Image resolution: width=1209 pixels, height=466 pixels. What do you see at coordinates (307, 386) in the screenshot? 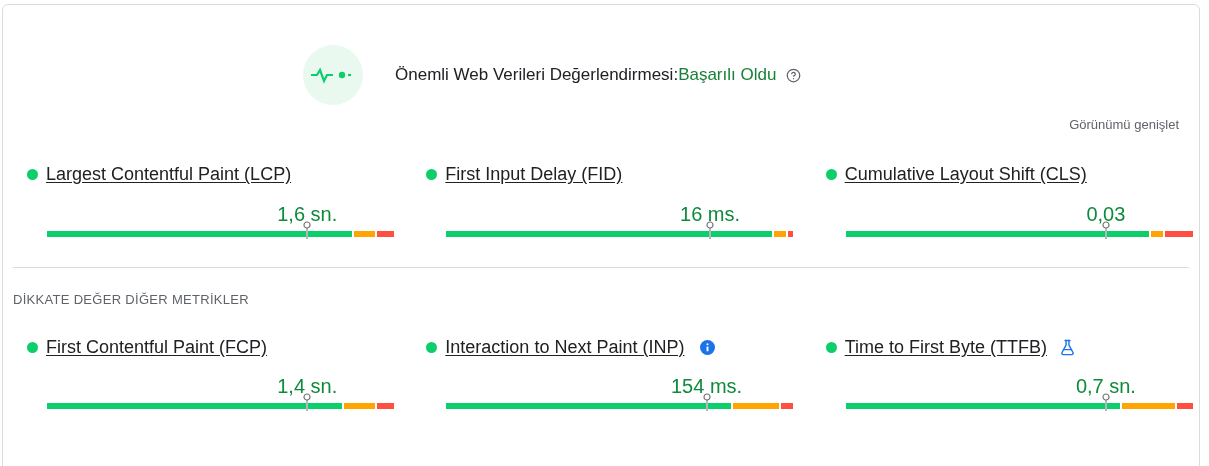
I see `metric-value: 1,4 sn.` at bounding box center [307, 386].